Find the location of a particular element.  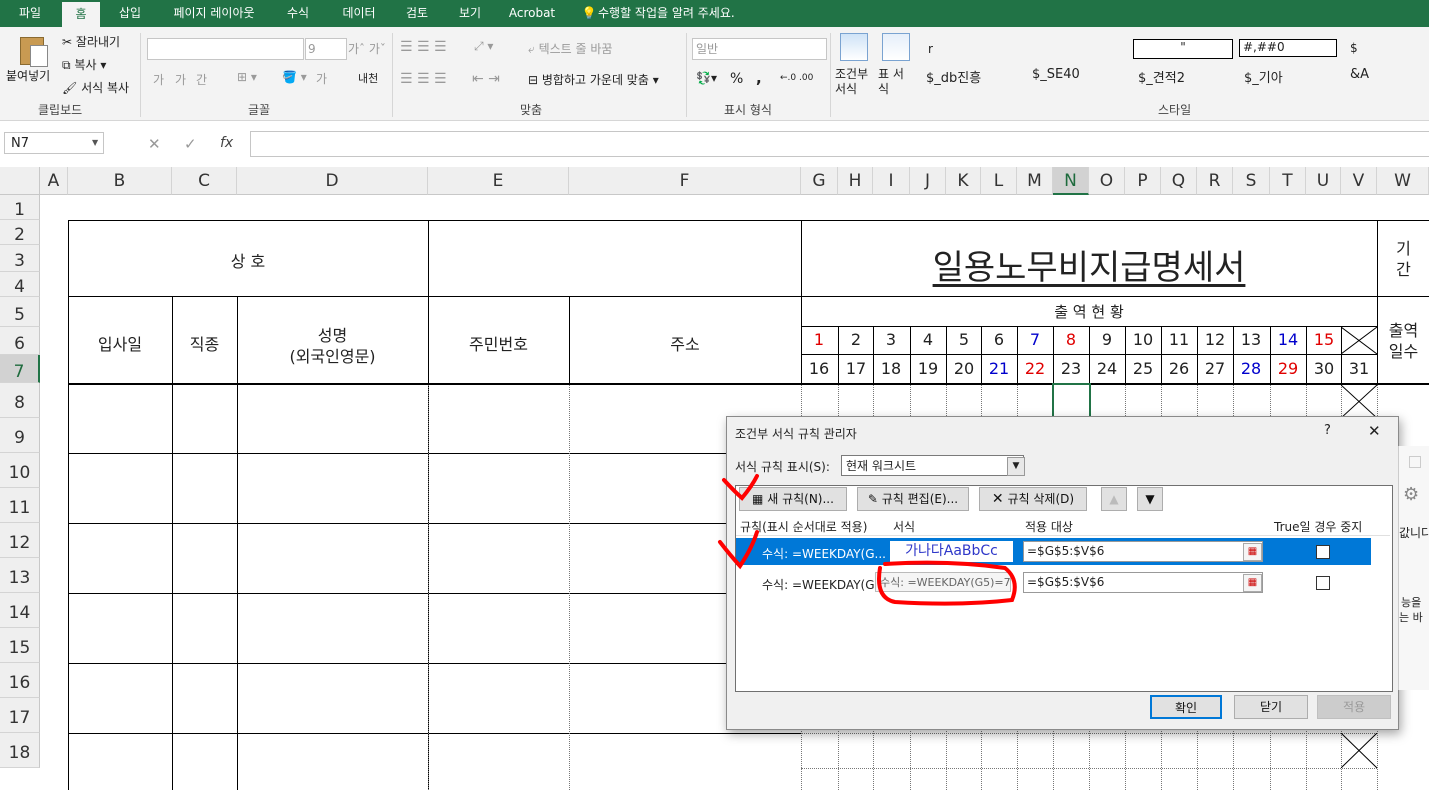

tab-acrobat: Acrobat is located at coordinates (532, 13).